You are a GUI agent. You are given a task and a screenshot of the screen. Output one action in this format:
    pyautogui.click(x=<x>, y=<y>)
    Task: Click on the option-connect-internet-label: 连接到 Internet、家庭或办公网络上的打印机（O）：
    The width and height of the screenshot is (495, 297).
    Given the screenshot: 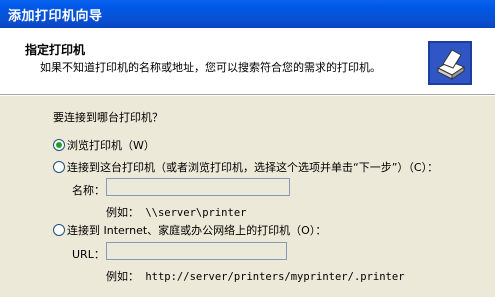 What is the action you would take?
    pyautogui.click(x=196, y=230)
    